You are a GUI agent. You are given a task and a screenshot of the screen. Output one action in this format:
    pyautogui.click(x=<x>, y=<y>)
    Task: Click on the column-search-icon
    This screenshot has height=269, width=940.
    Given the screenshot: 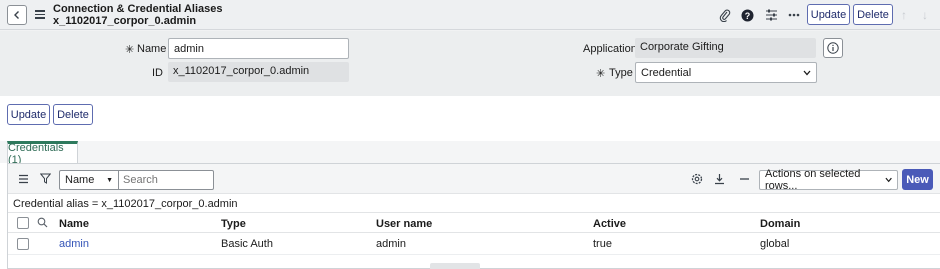 What is the action you would take?
    pyautogui.click(x=42, y=224)
    